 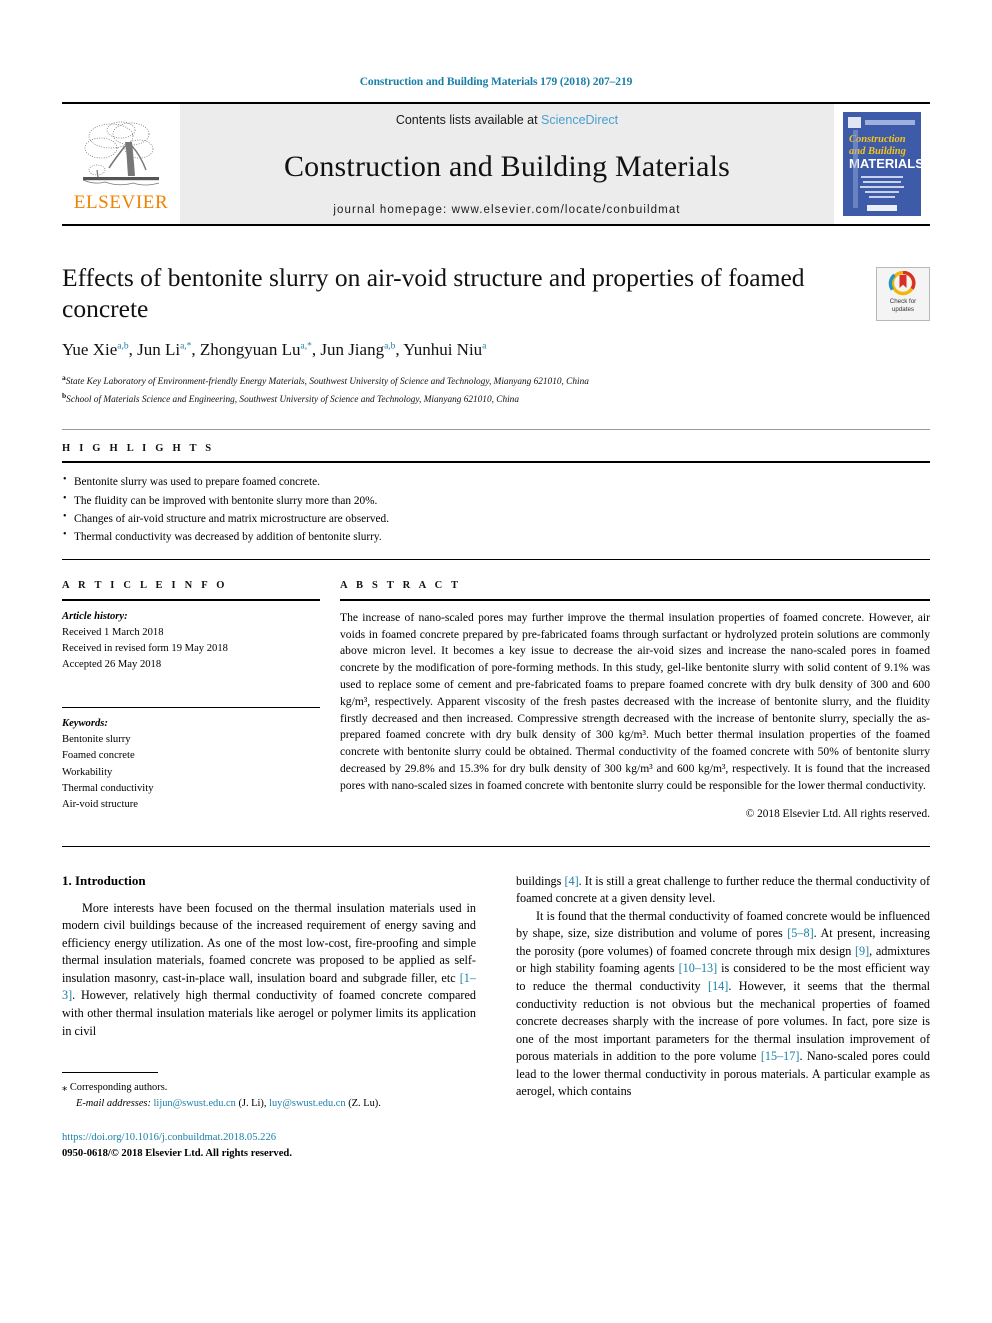 What do you see at coordinates (191, 599) in the screenshot?
I see `article-info-rule` at bounding box center [191, 599].